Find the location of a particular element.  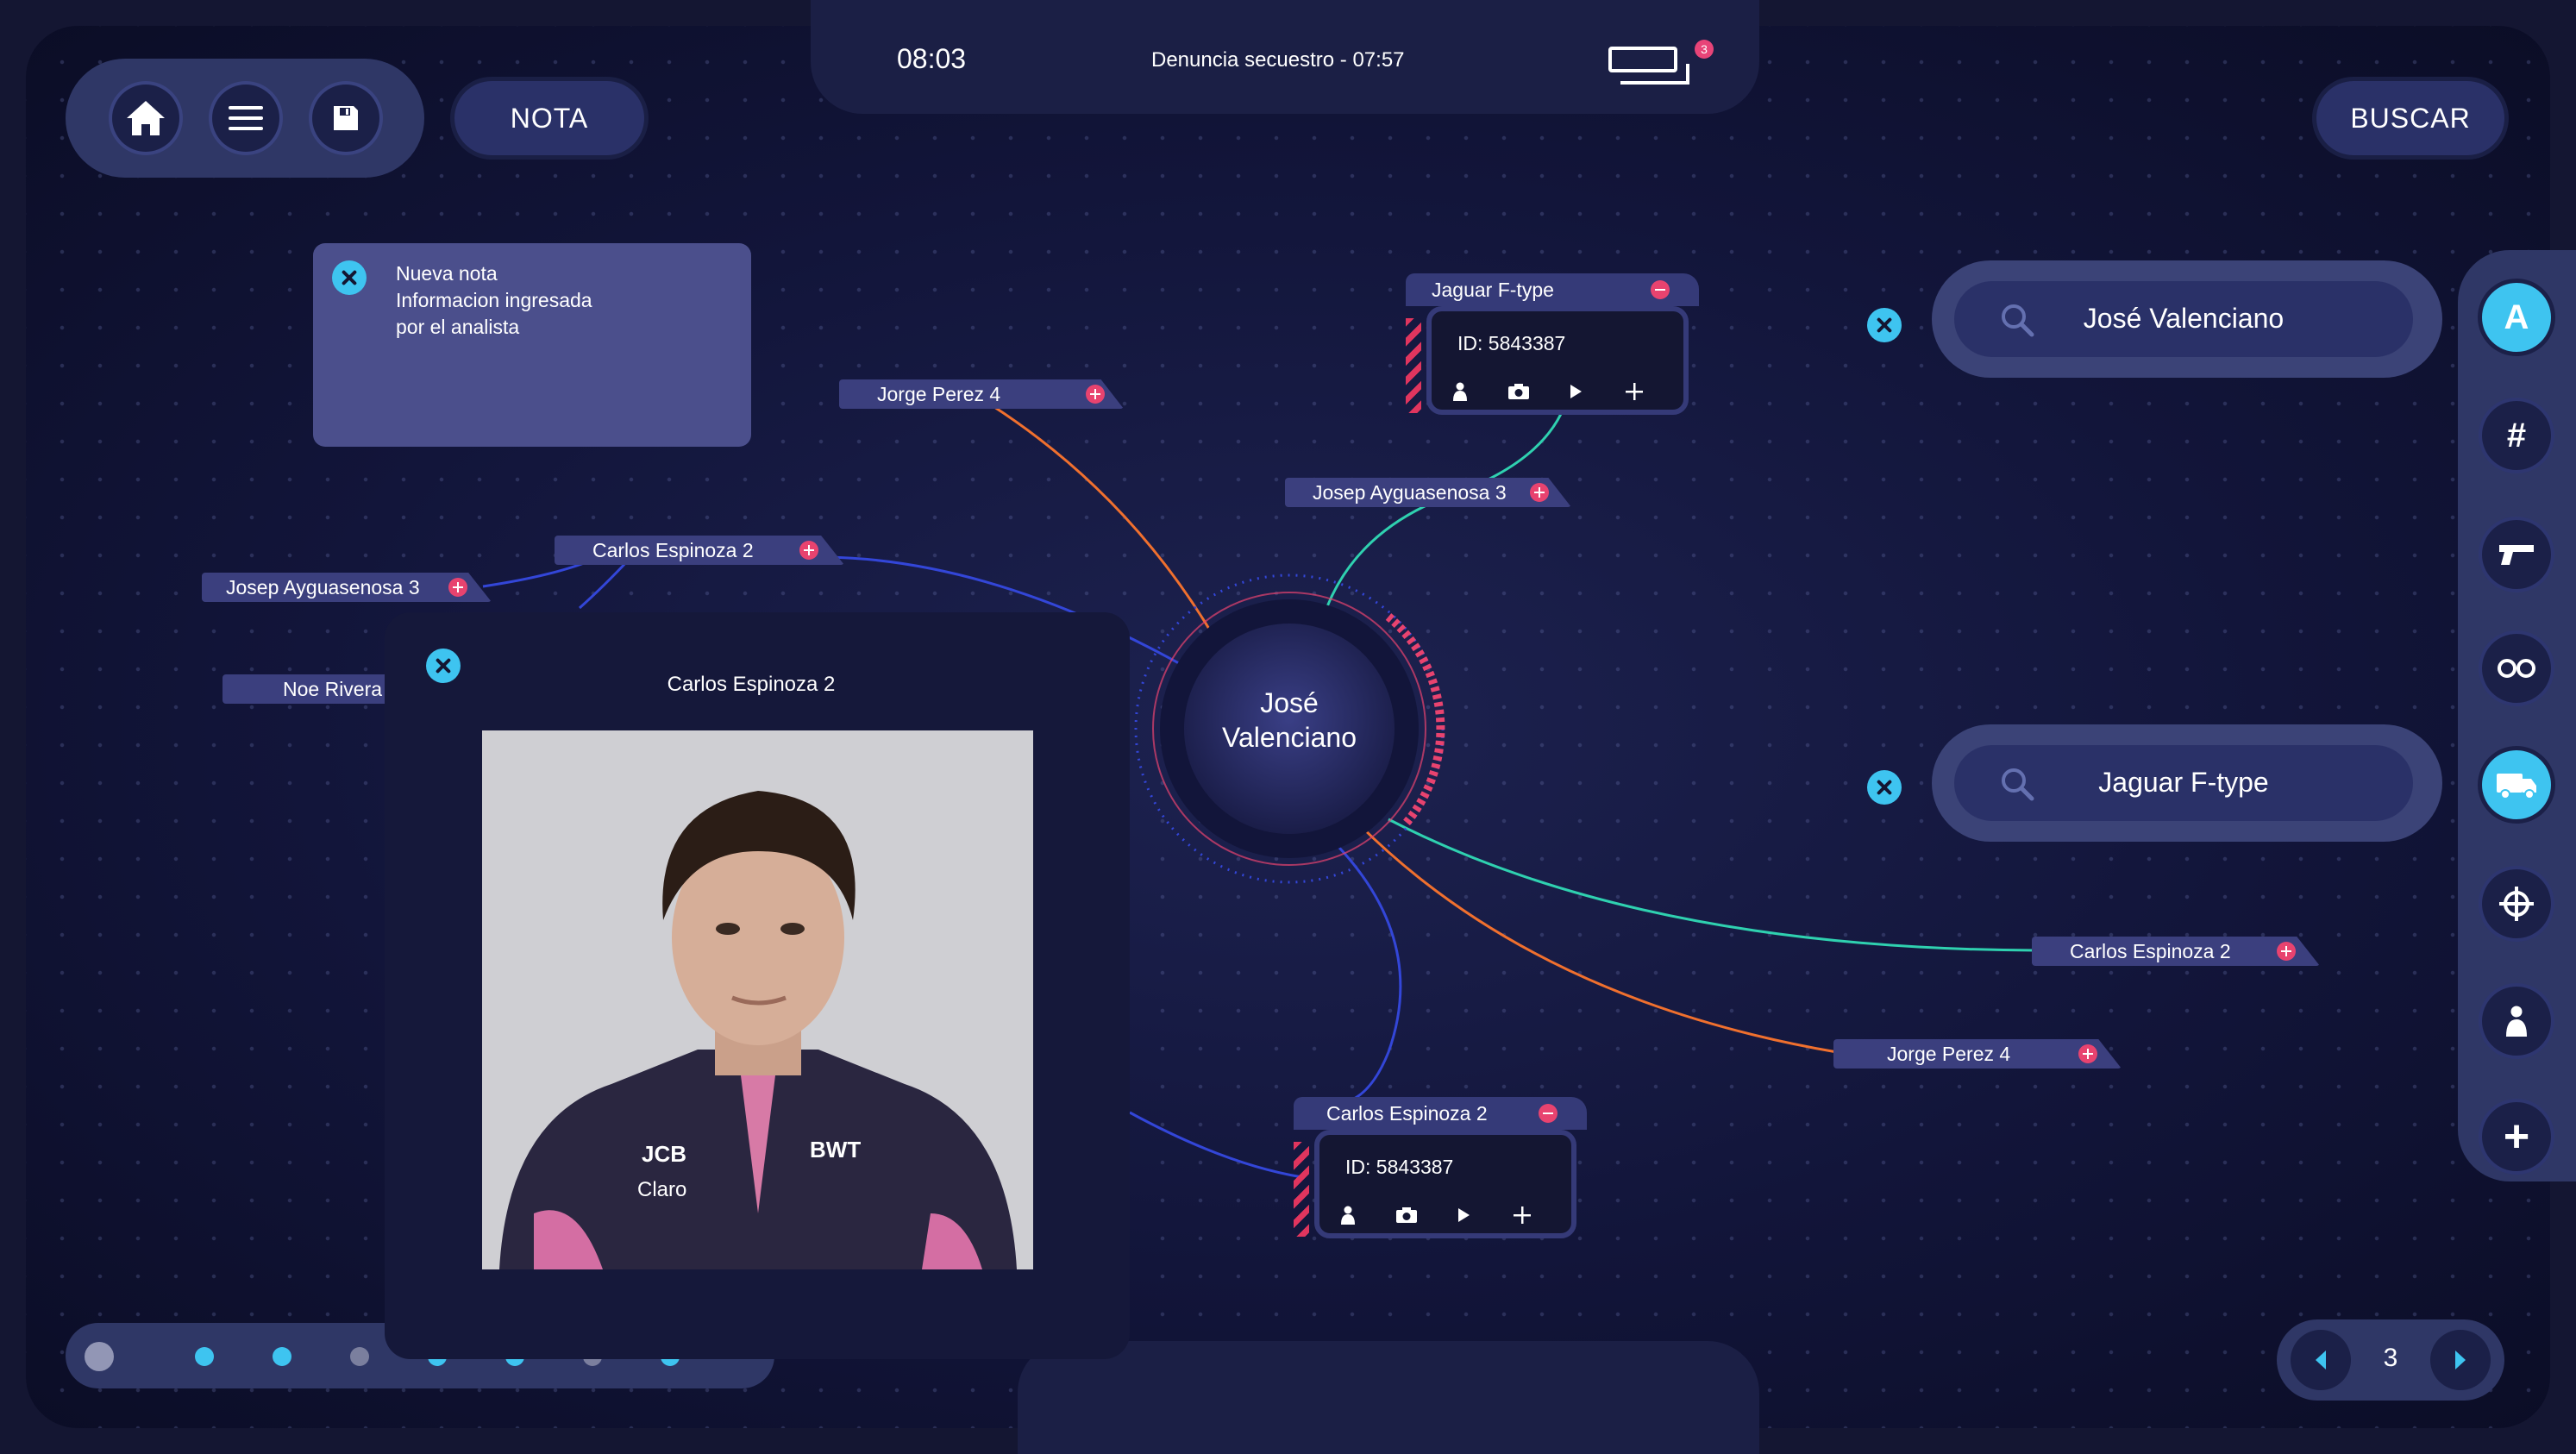

tag-jorge-perez-top: Jorge Perez 4 is located at coordinates (981, 394).